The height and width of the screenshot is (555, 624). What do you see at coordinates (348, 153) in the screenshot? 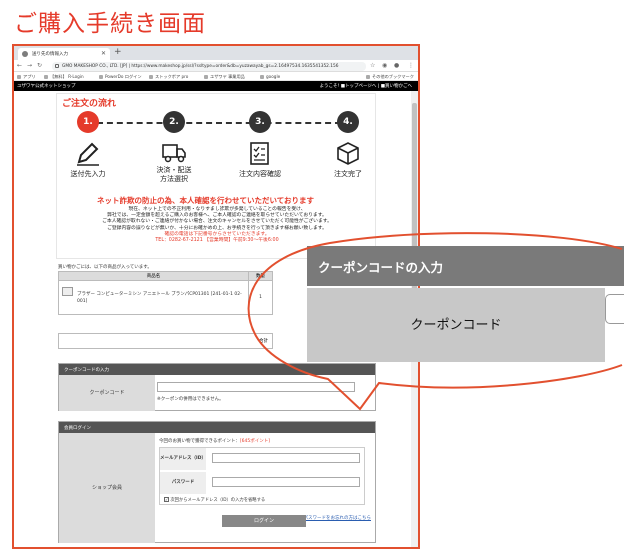
I see `box-icon` at bounding box center [348, 153].